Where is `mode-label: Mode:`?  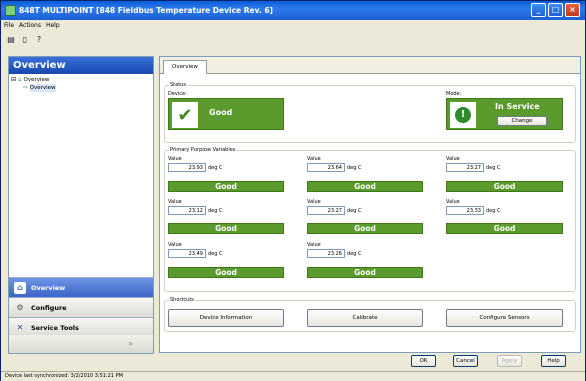 mode-label: Mode: is located at coordinates (454, 94).